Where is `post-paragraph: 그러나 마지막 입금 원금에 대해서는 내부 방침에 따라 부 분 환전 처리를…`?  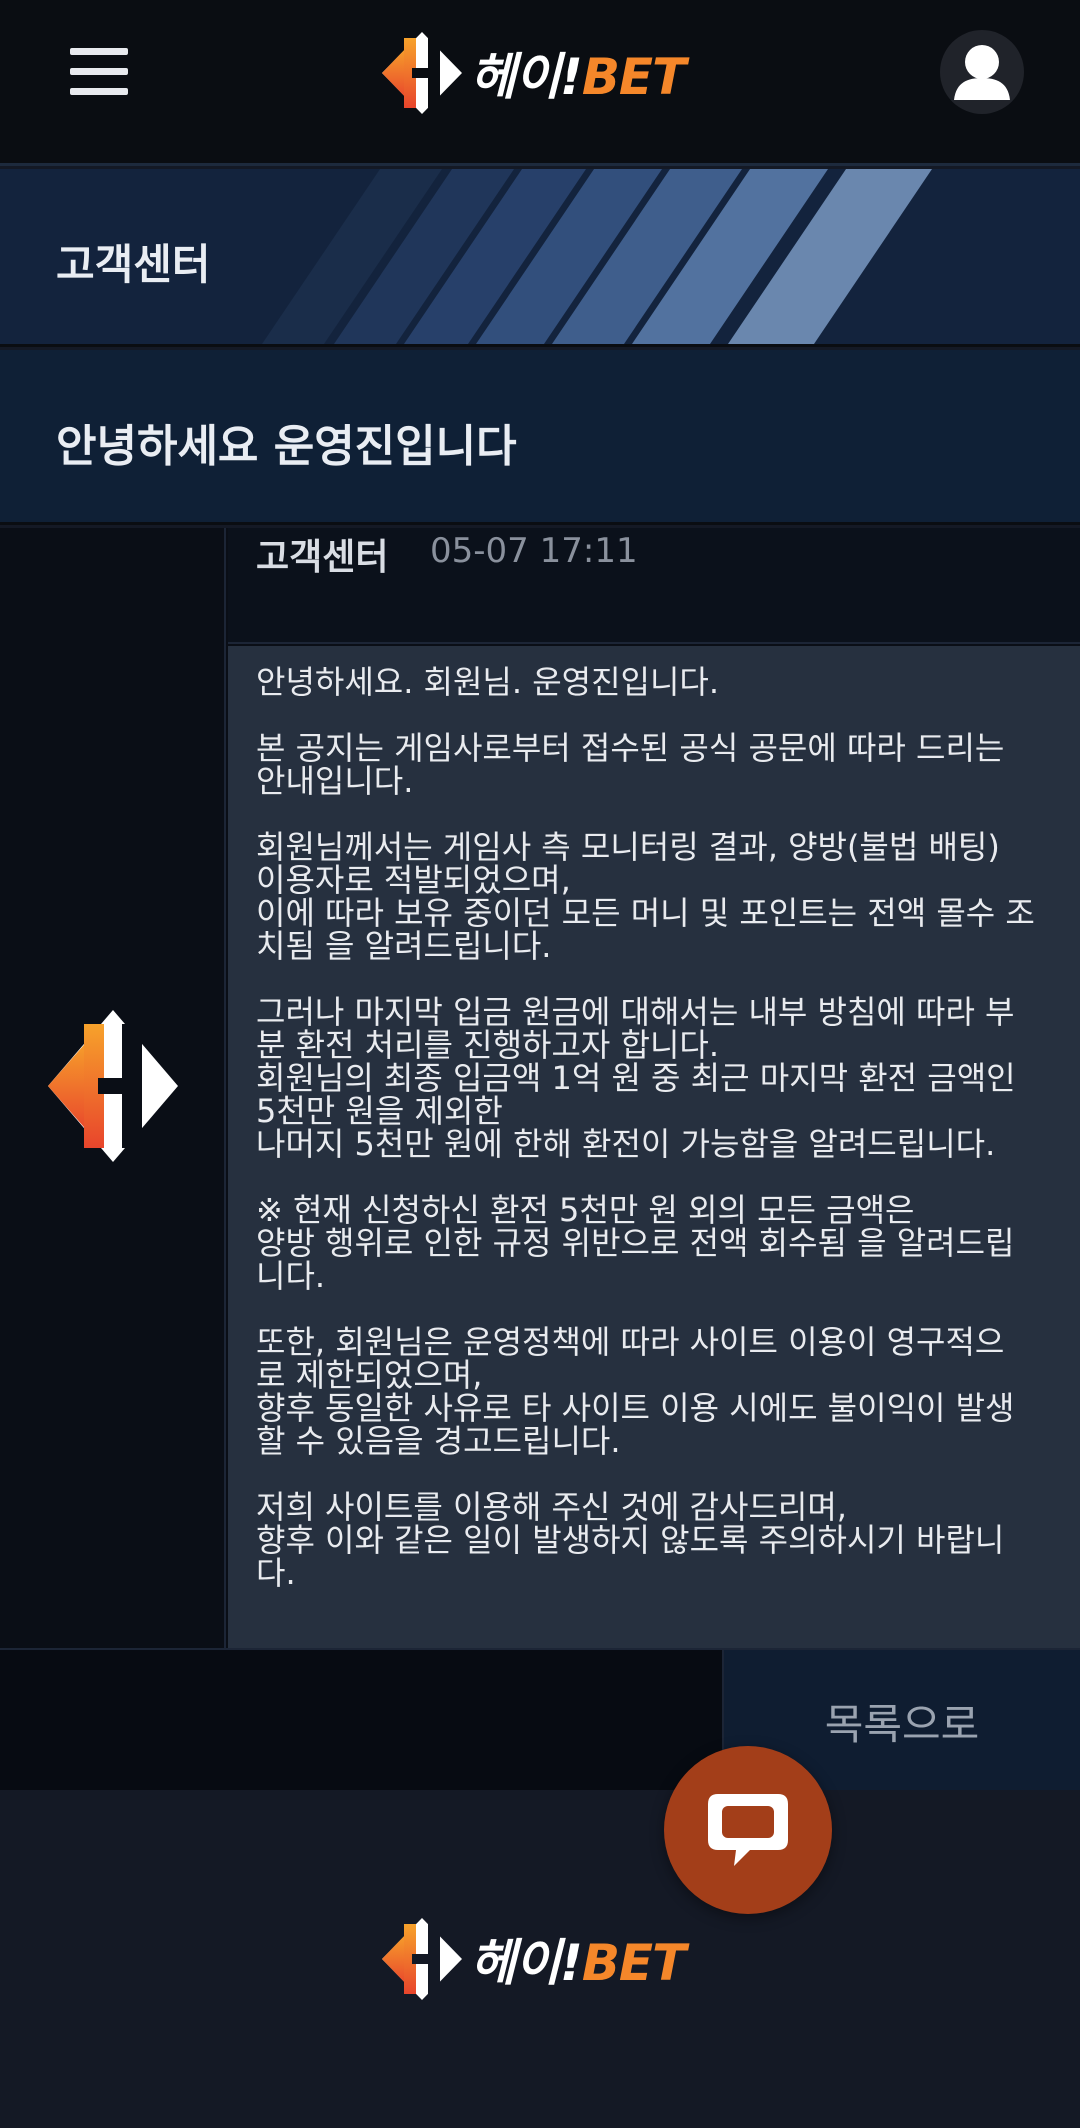
post-paragraph: 그러나 마지막 입금 원금에 대해서는 내부 방침에 따라 부 분 환전 처리를… is located at coordinates (636, 1078).